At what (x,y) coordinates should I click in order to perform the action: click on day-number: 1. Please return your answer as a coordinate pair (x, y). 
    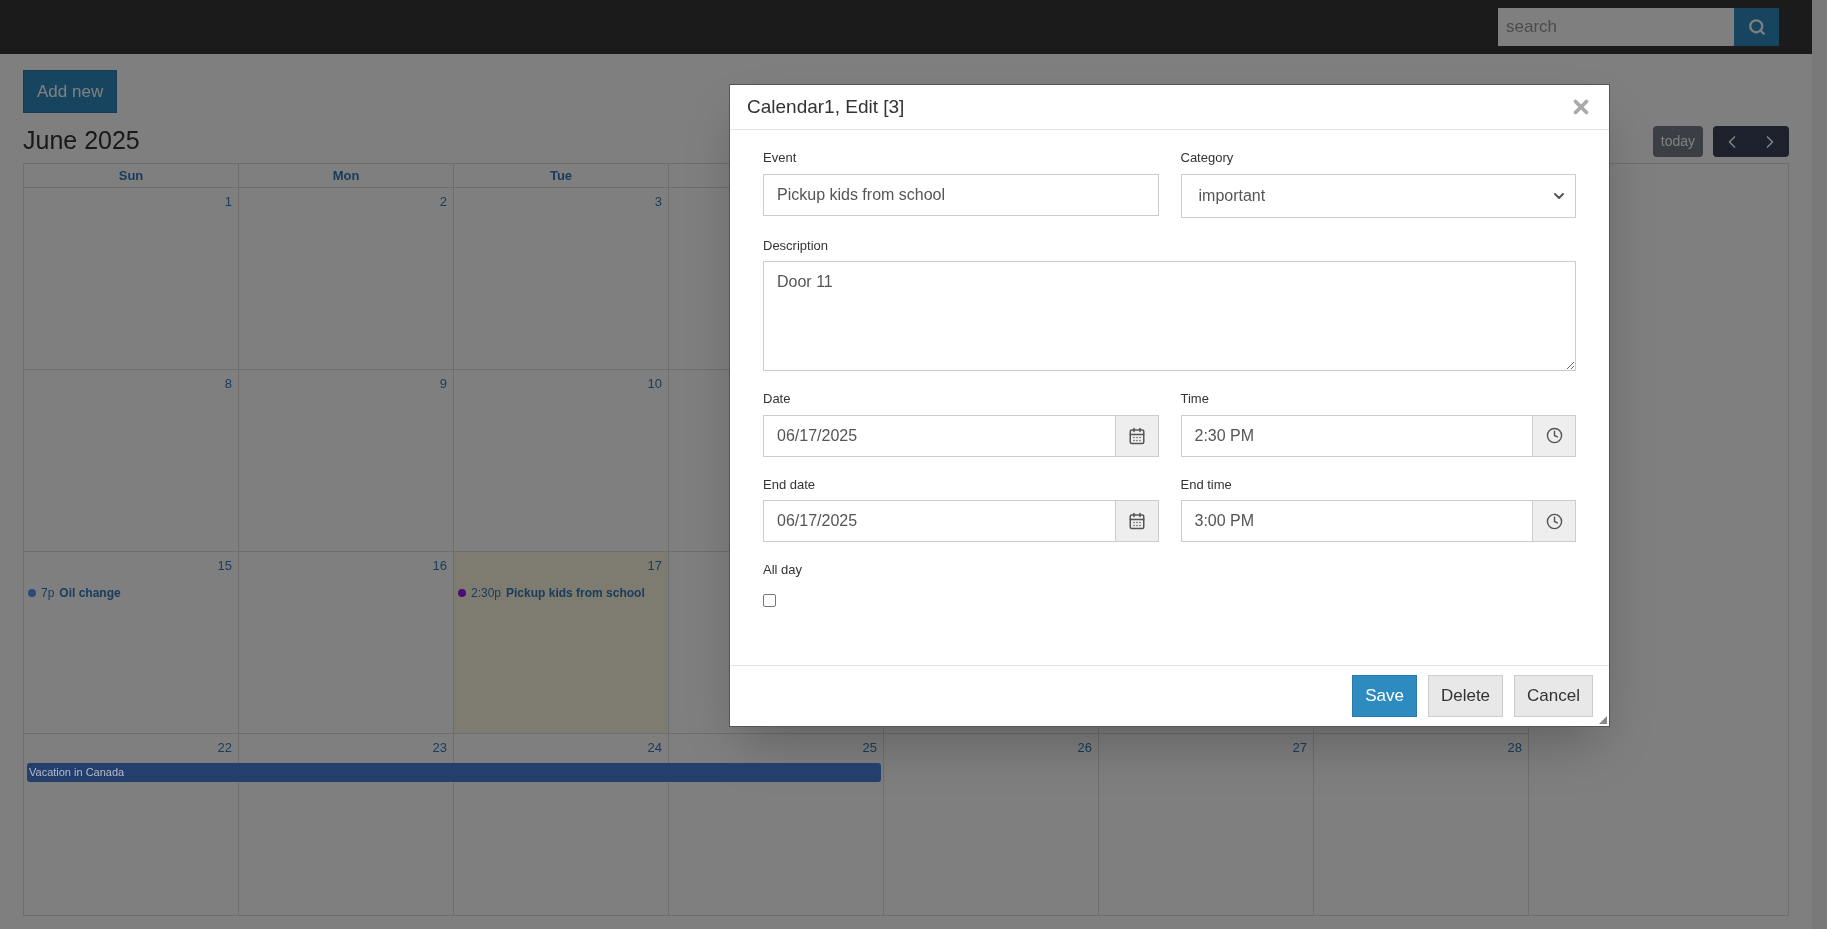
    Looking at the image, I should click on (228, 202).